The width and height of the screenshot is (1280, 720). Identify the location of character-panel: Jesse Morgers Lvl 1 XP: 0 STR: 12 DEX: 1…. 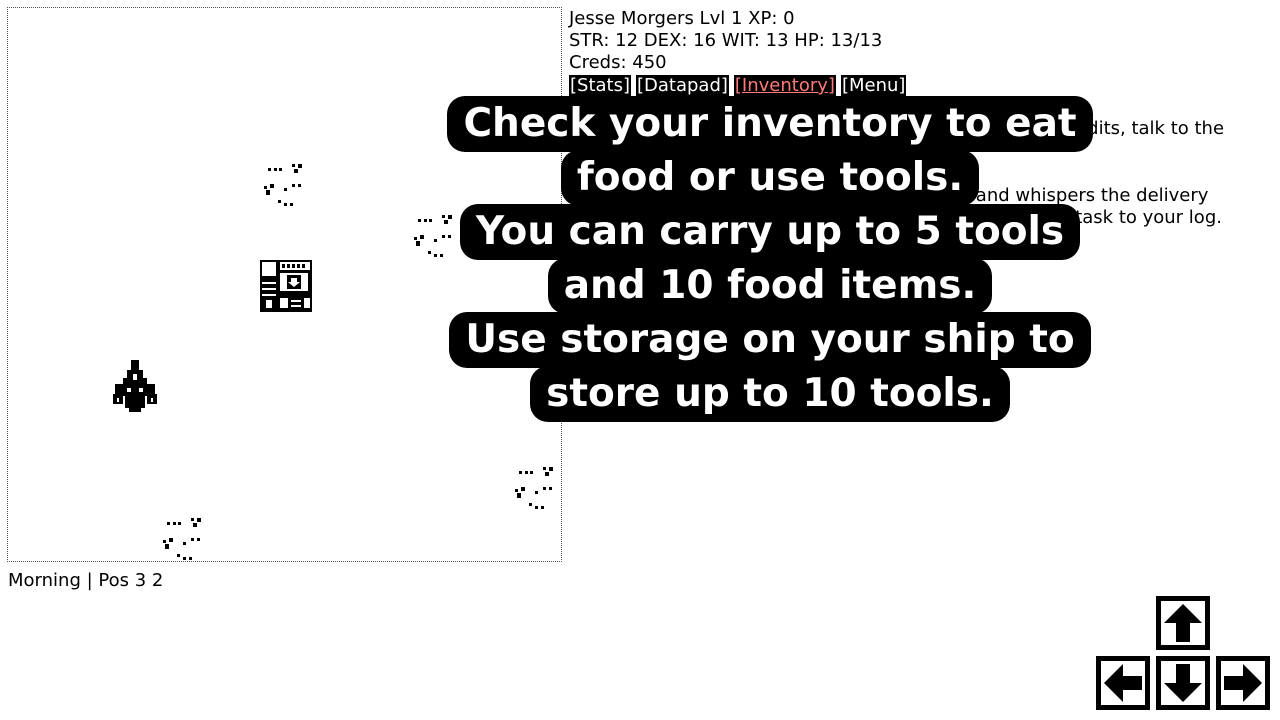
(919, 52).